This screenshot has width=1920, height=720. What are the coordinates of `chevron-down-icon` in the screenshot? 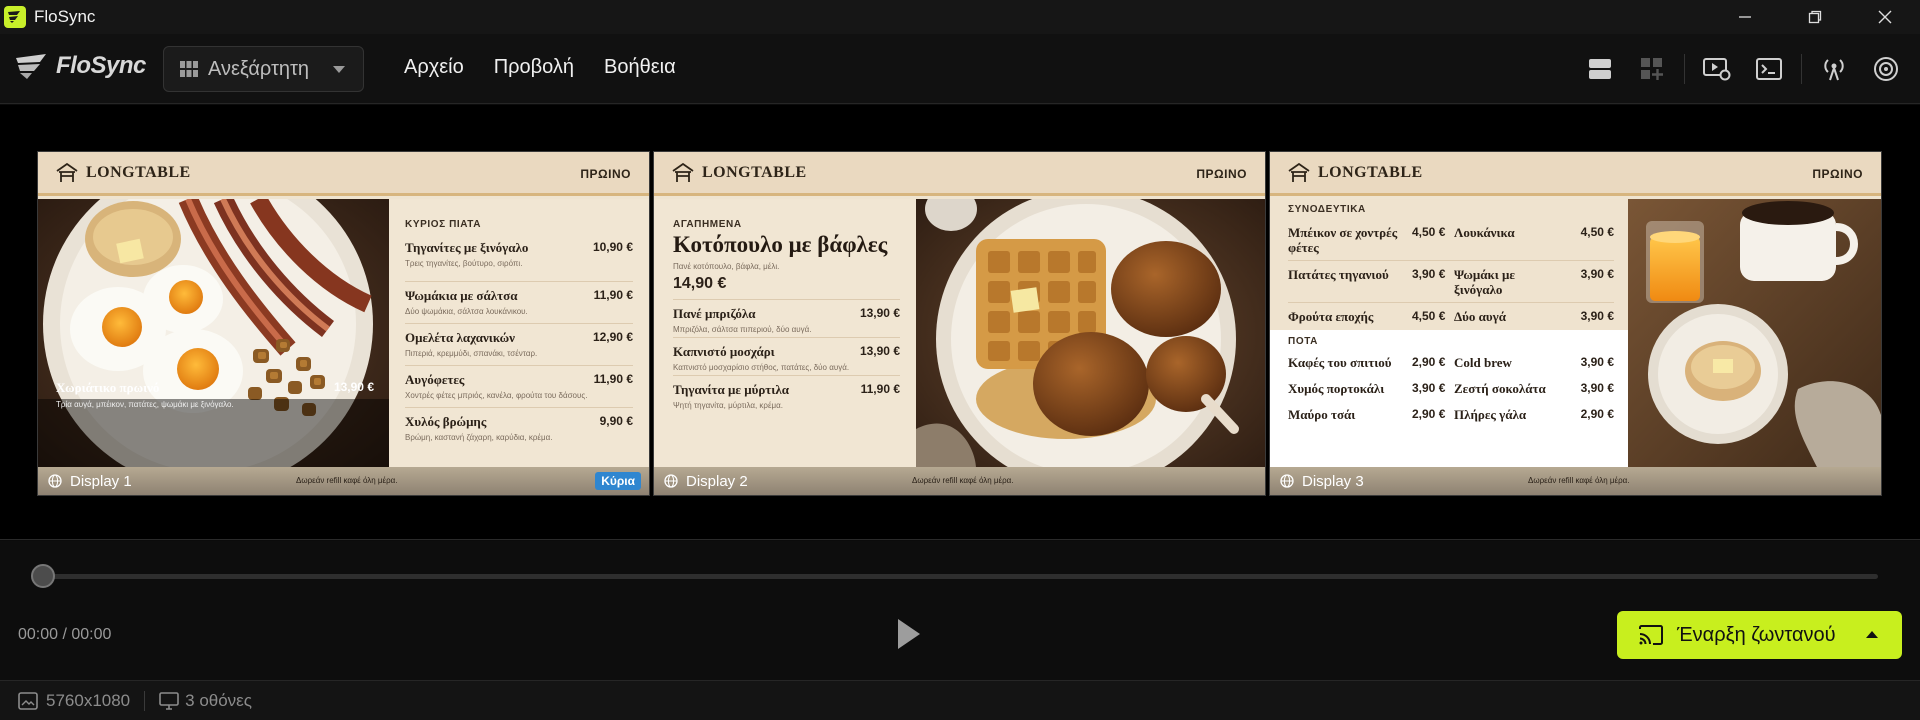 It's located at (339, 69).